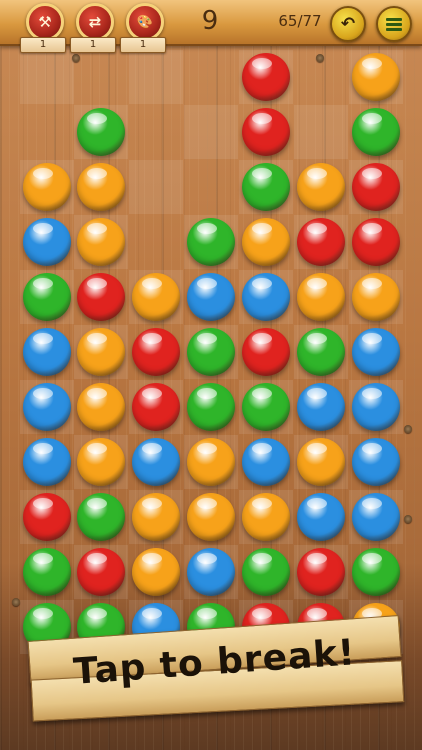 The width and height of the screenshot is (422, 750). I want to click on palette-icon: 🎨, so click(145, 22).